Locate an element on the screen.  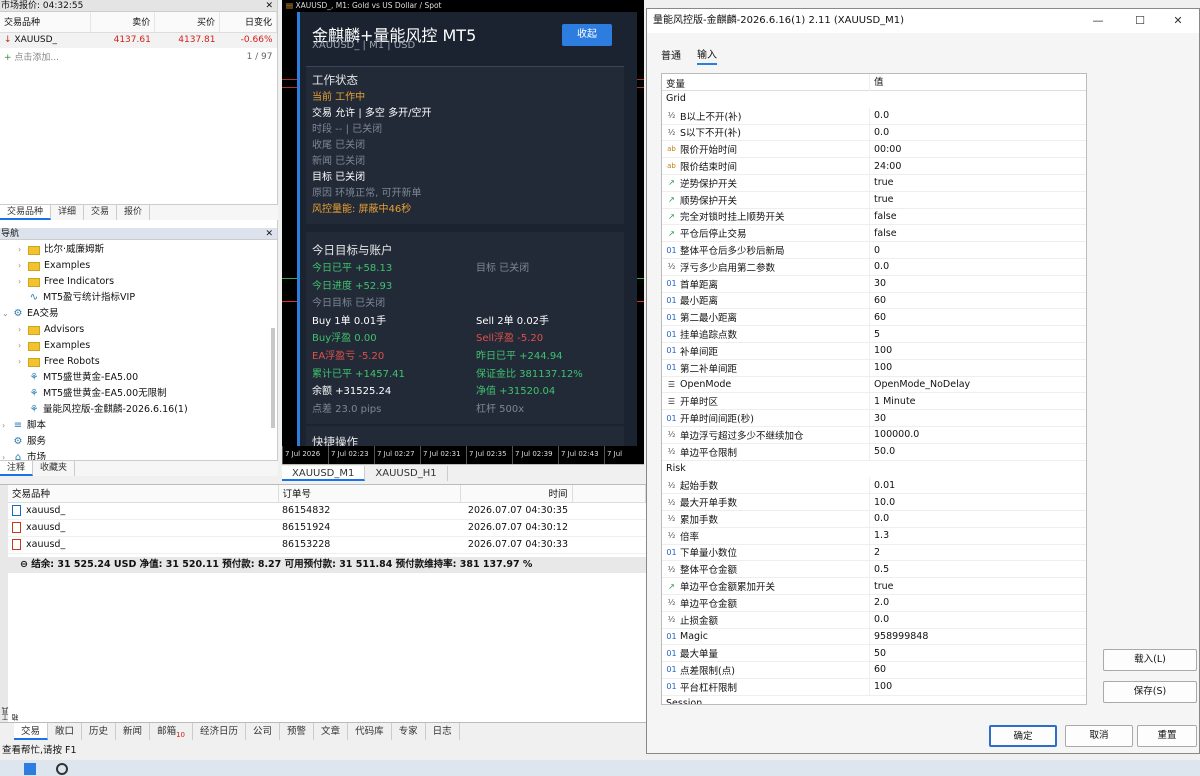
save-button: 保存(S) is located at coordinates (1150, 692).